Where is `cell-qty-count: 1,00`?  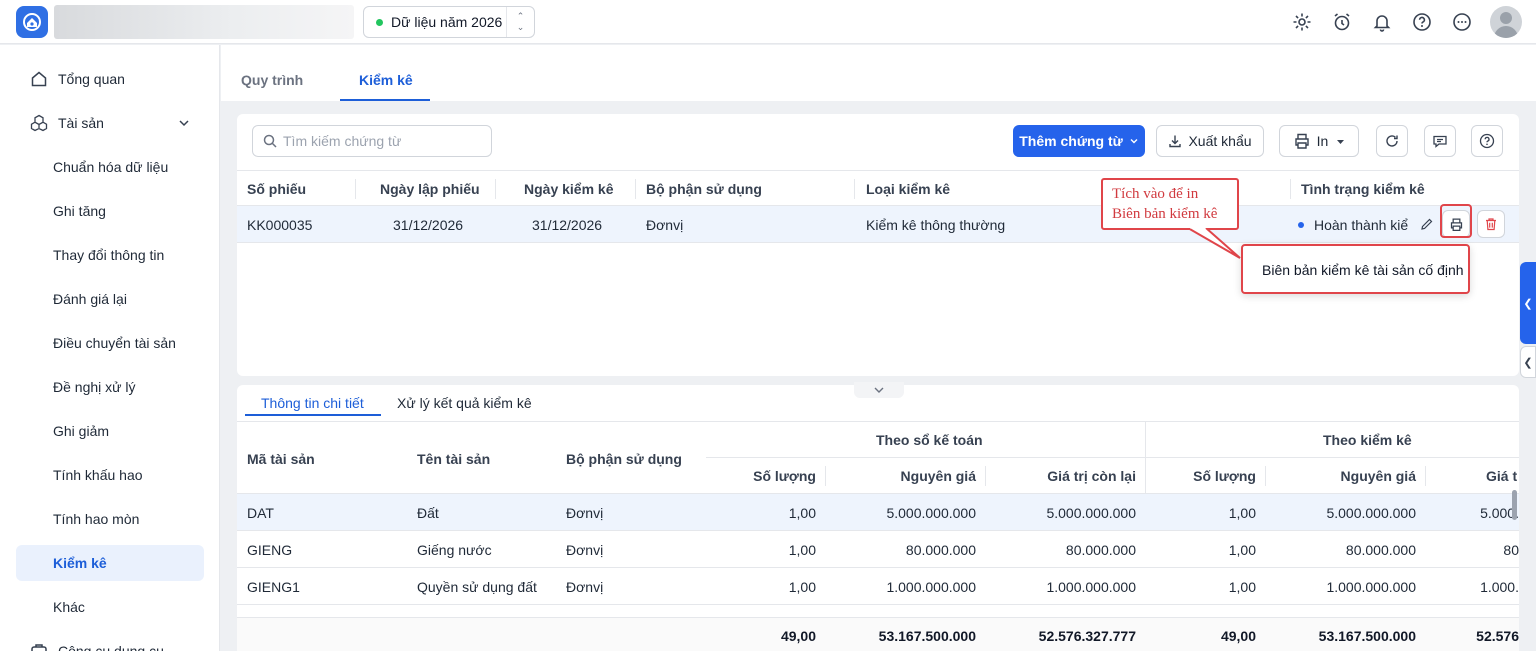
cell-qty-count: 1,00 is located at coordinates (1242, 513).